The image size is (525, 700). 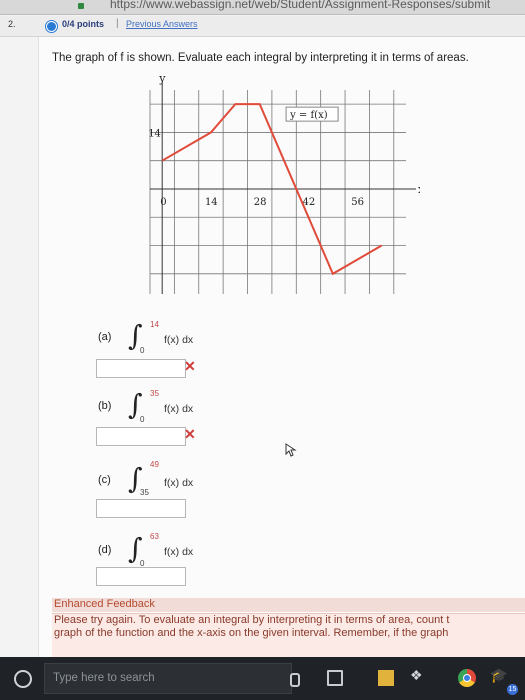 What do you see at coordinates (308, 115) in the screenshot?
I see `curve-label: y = f(x)` at bounding box center [308, 115].